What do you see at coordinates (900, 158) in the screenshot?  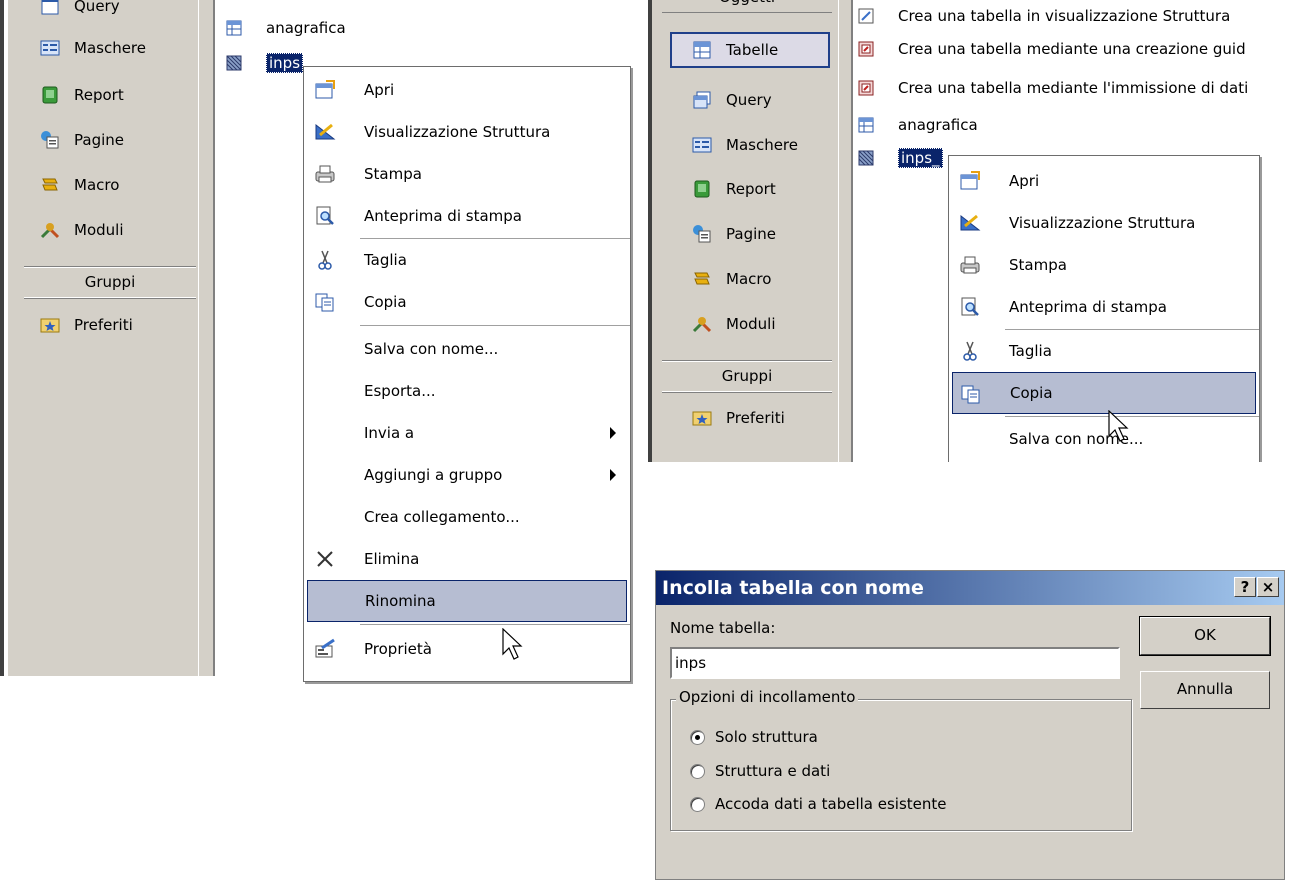 I see `right-list-item-inps: inps_` at bounding box center [900, 158].